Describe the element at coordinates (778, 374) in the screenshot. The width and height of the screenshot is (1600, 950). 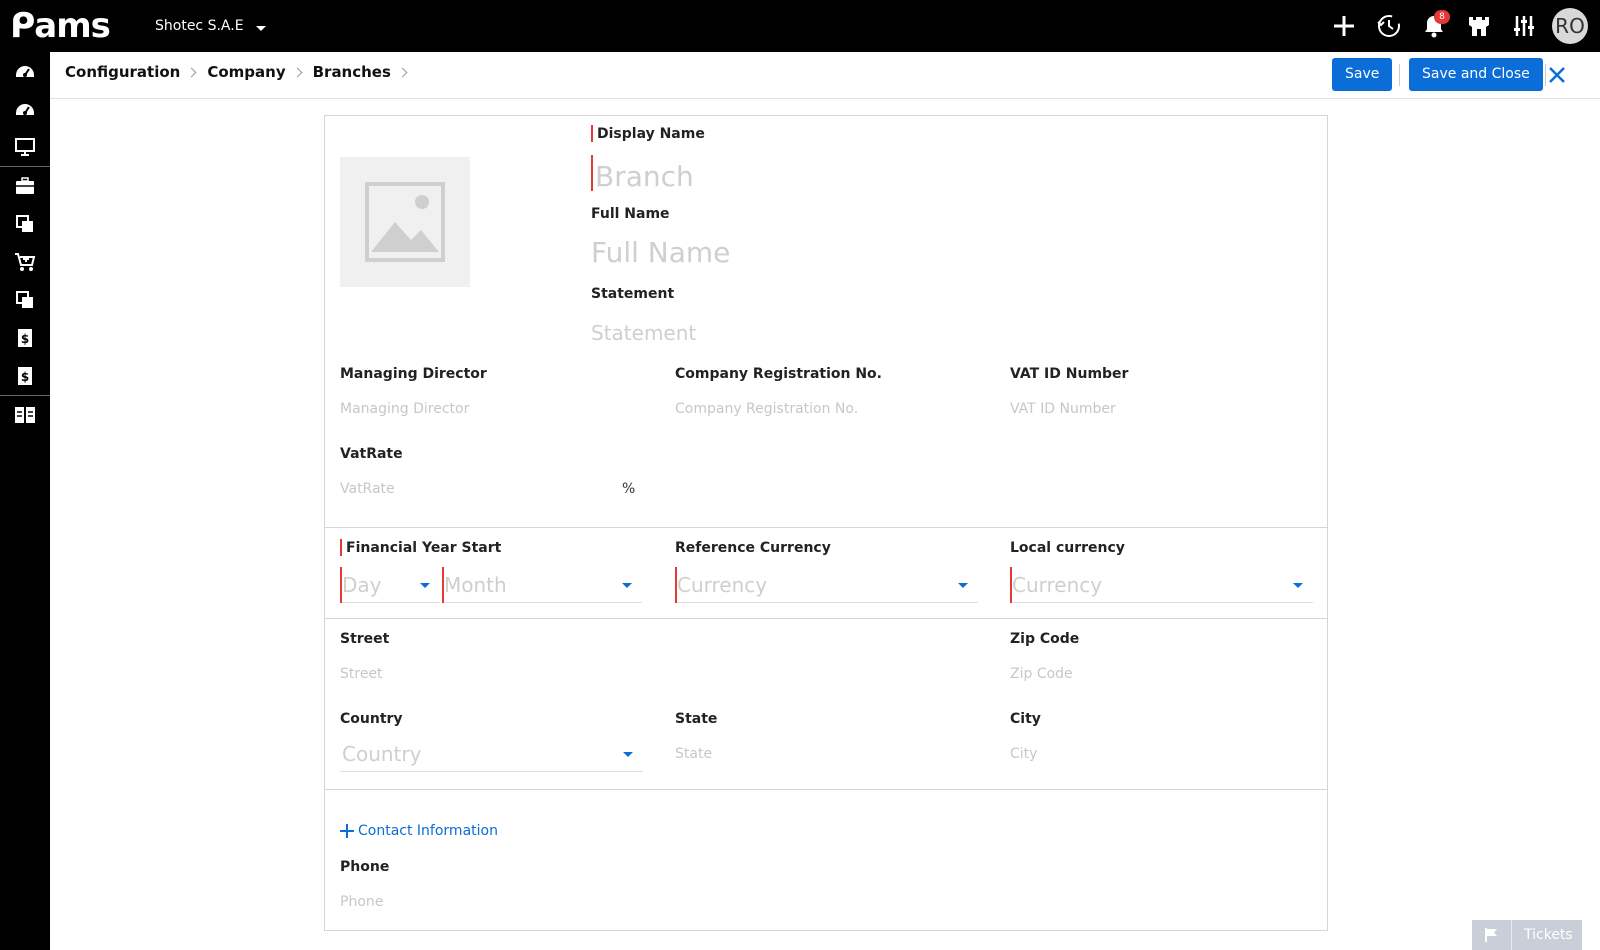
I see `company-registration-label: Company Registration No.` at that location.